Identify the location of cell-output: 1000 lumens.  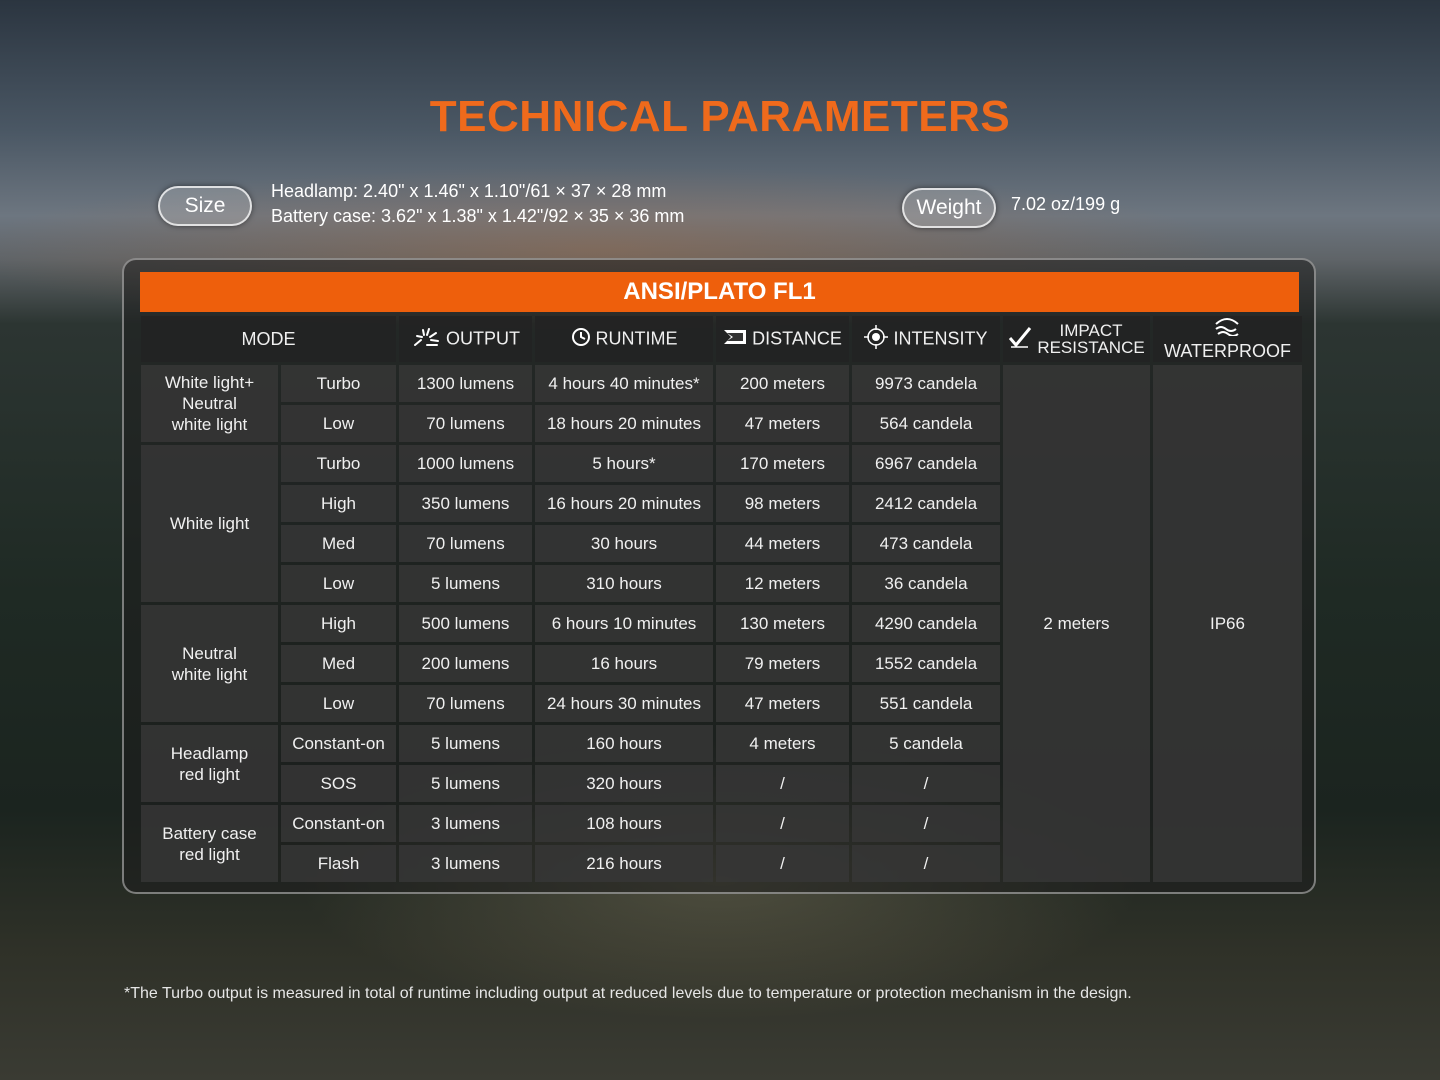
(465, 463).